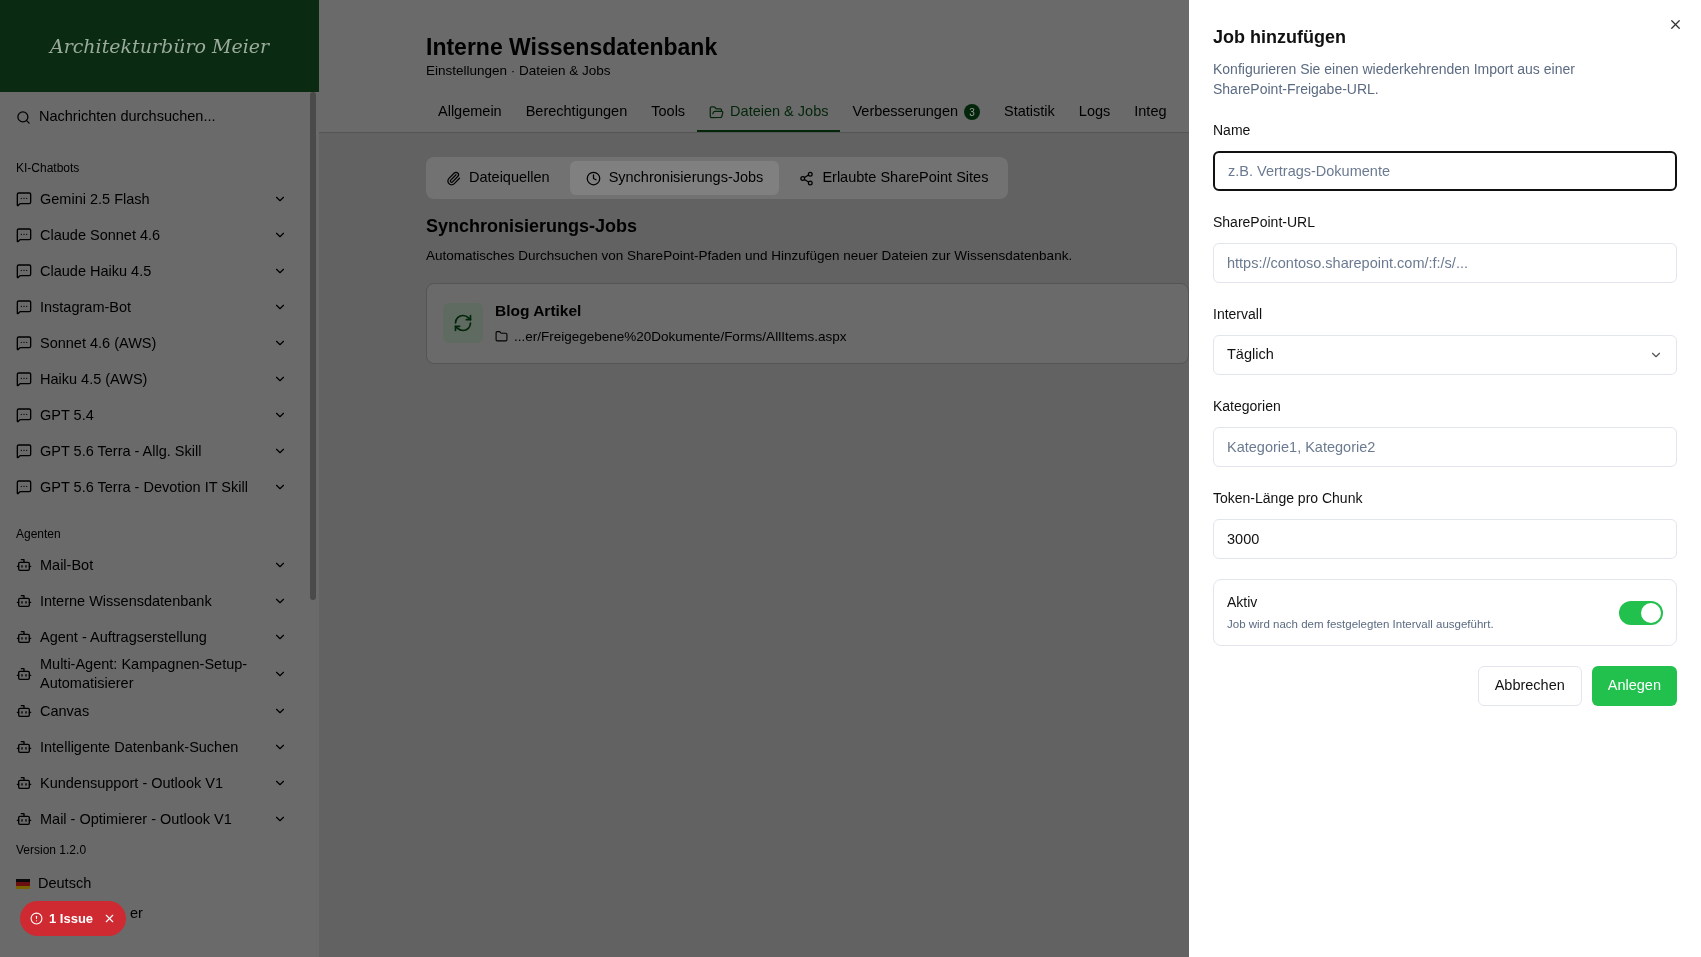  Describe the element at coordinates (73, 918) in the screenshot. I see `issue-badge: 1 Issue` at that location.